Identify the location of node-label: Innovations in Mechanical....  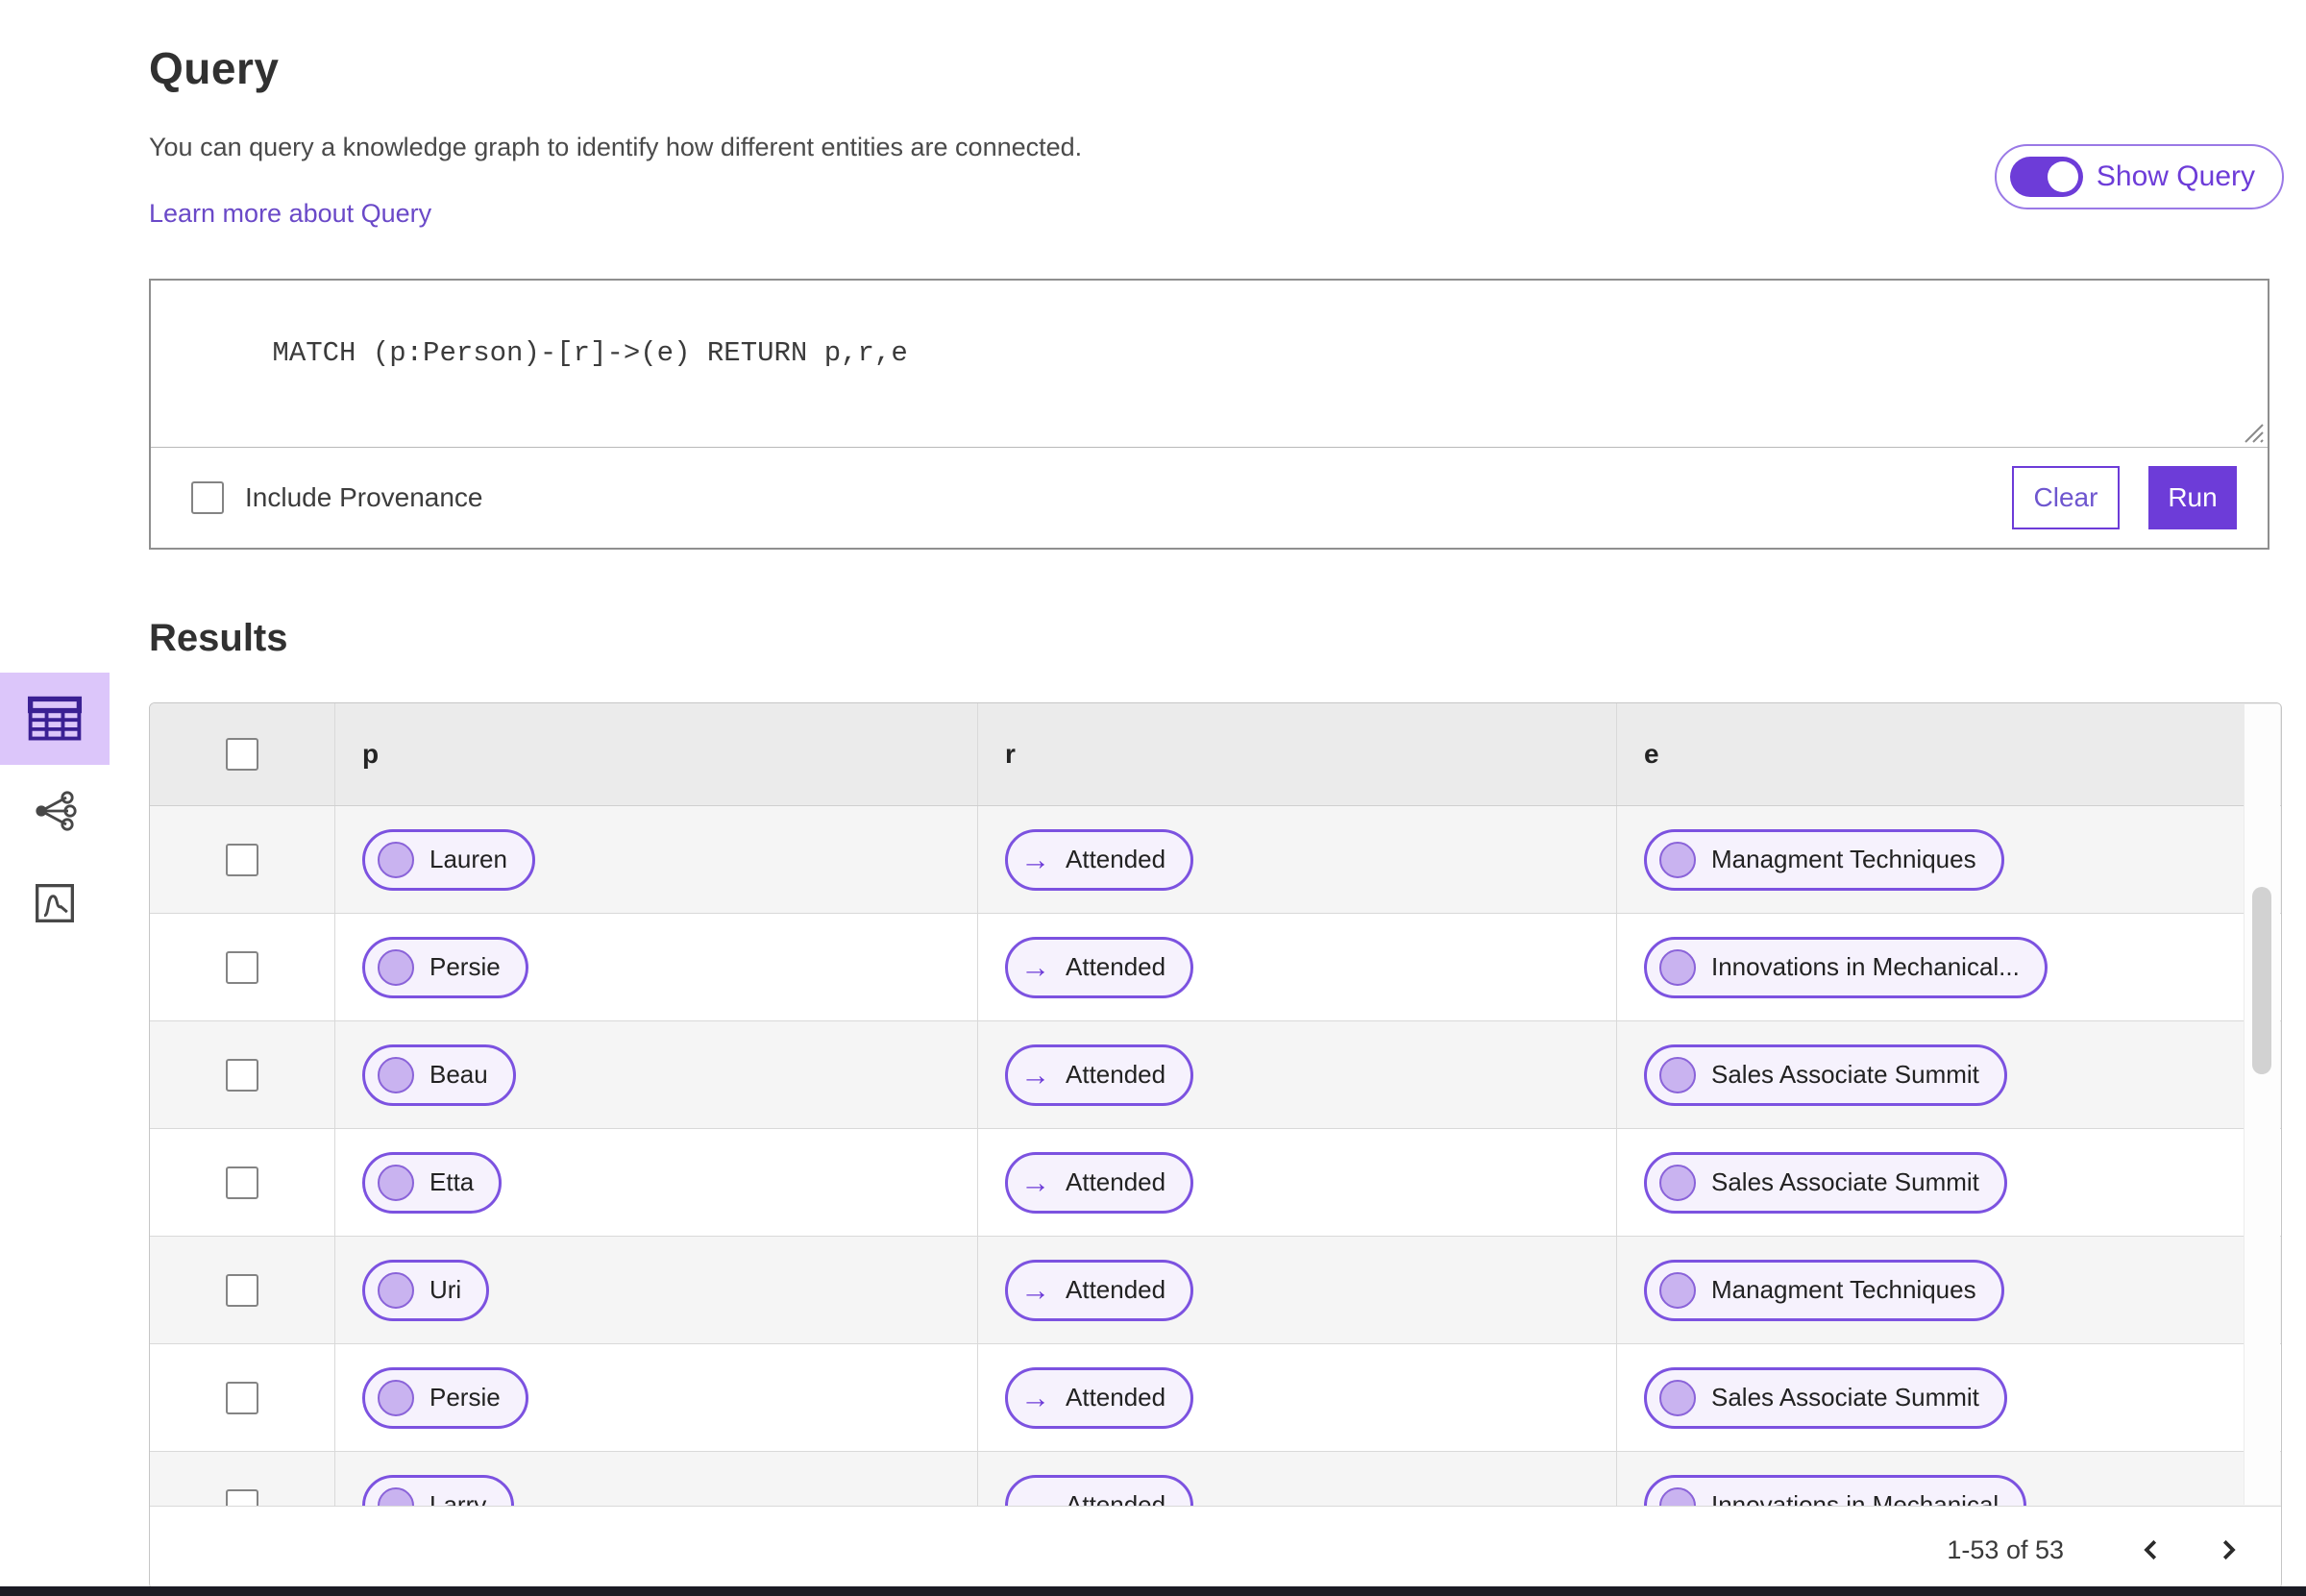
(1866, 966).